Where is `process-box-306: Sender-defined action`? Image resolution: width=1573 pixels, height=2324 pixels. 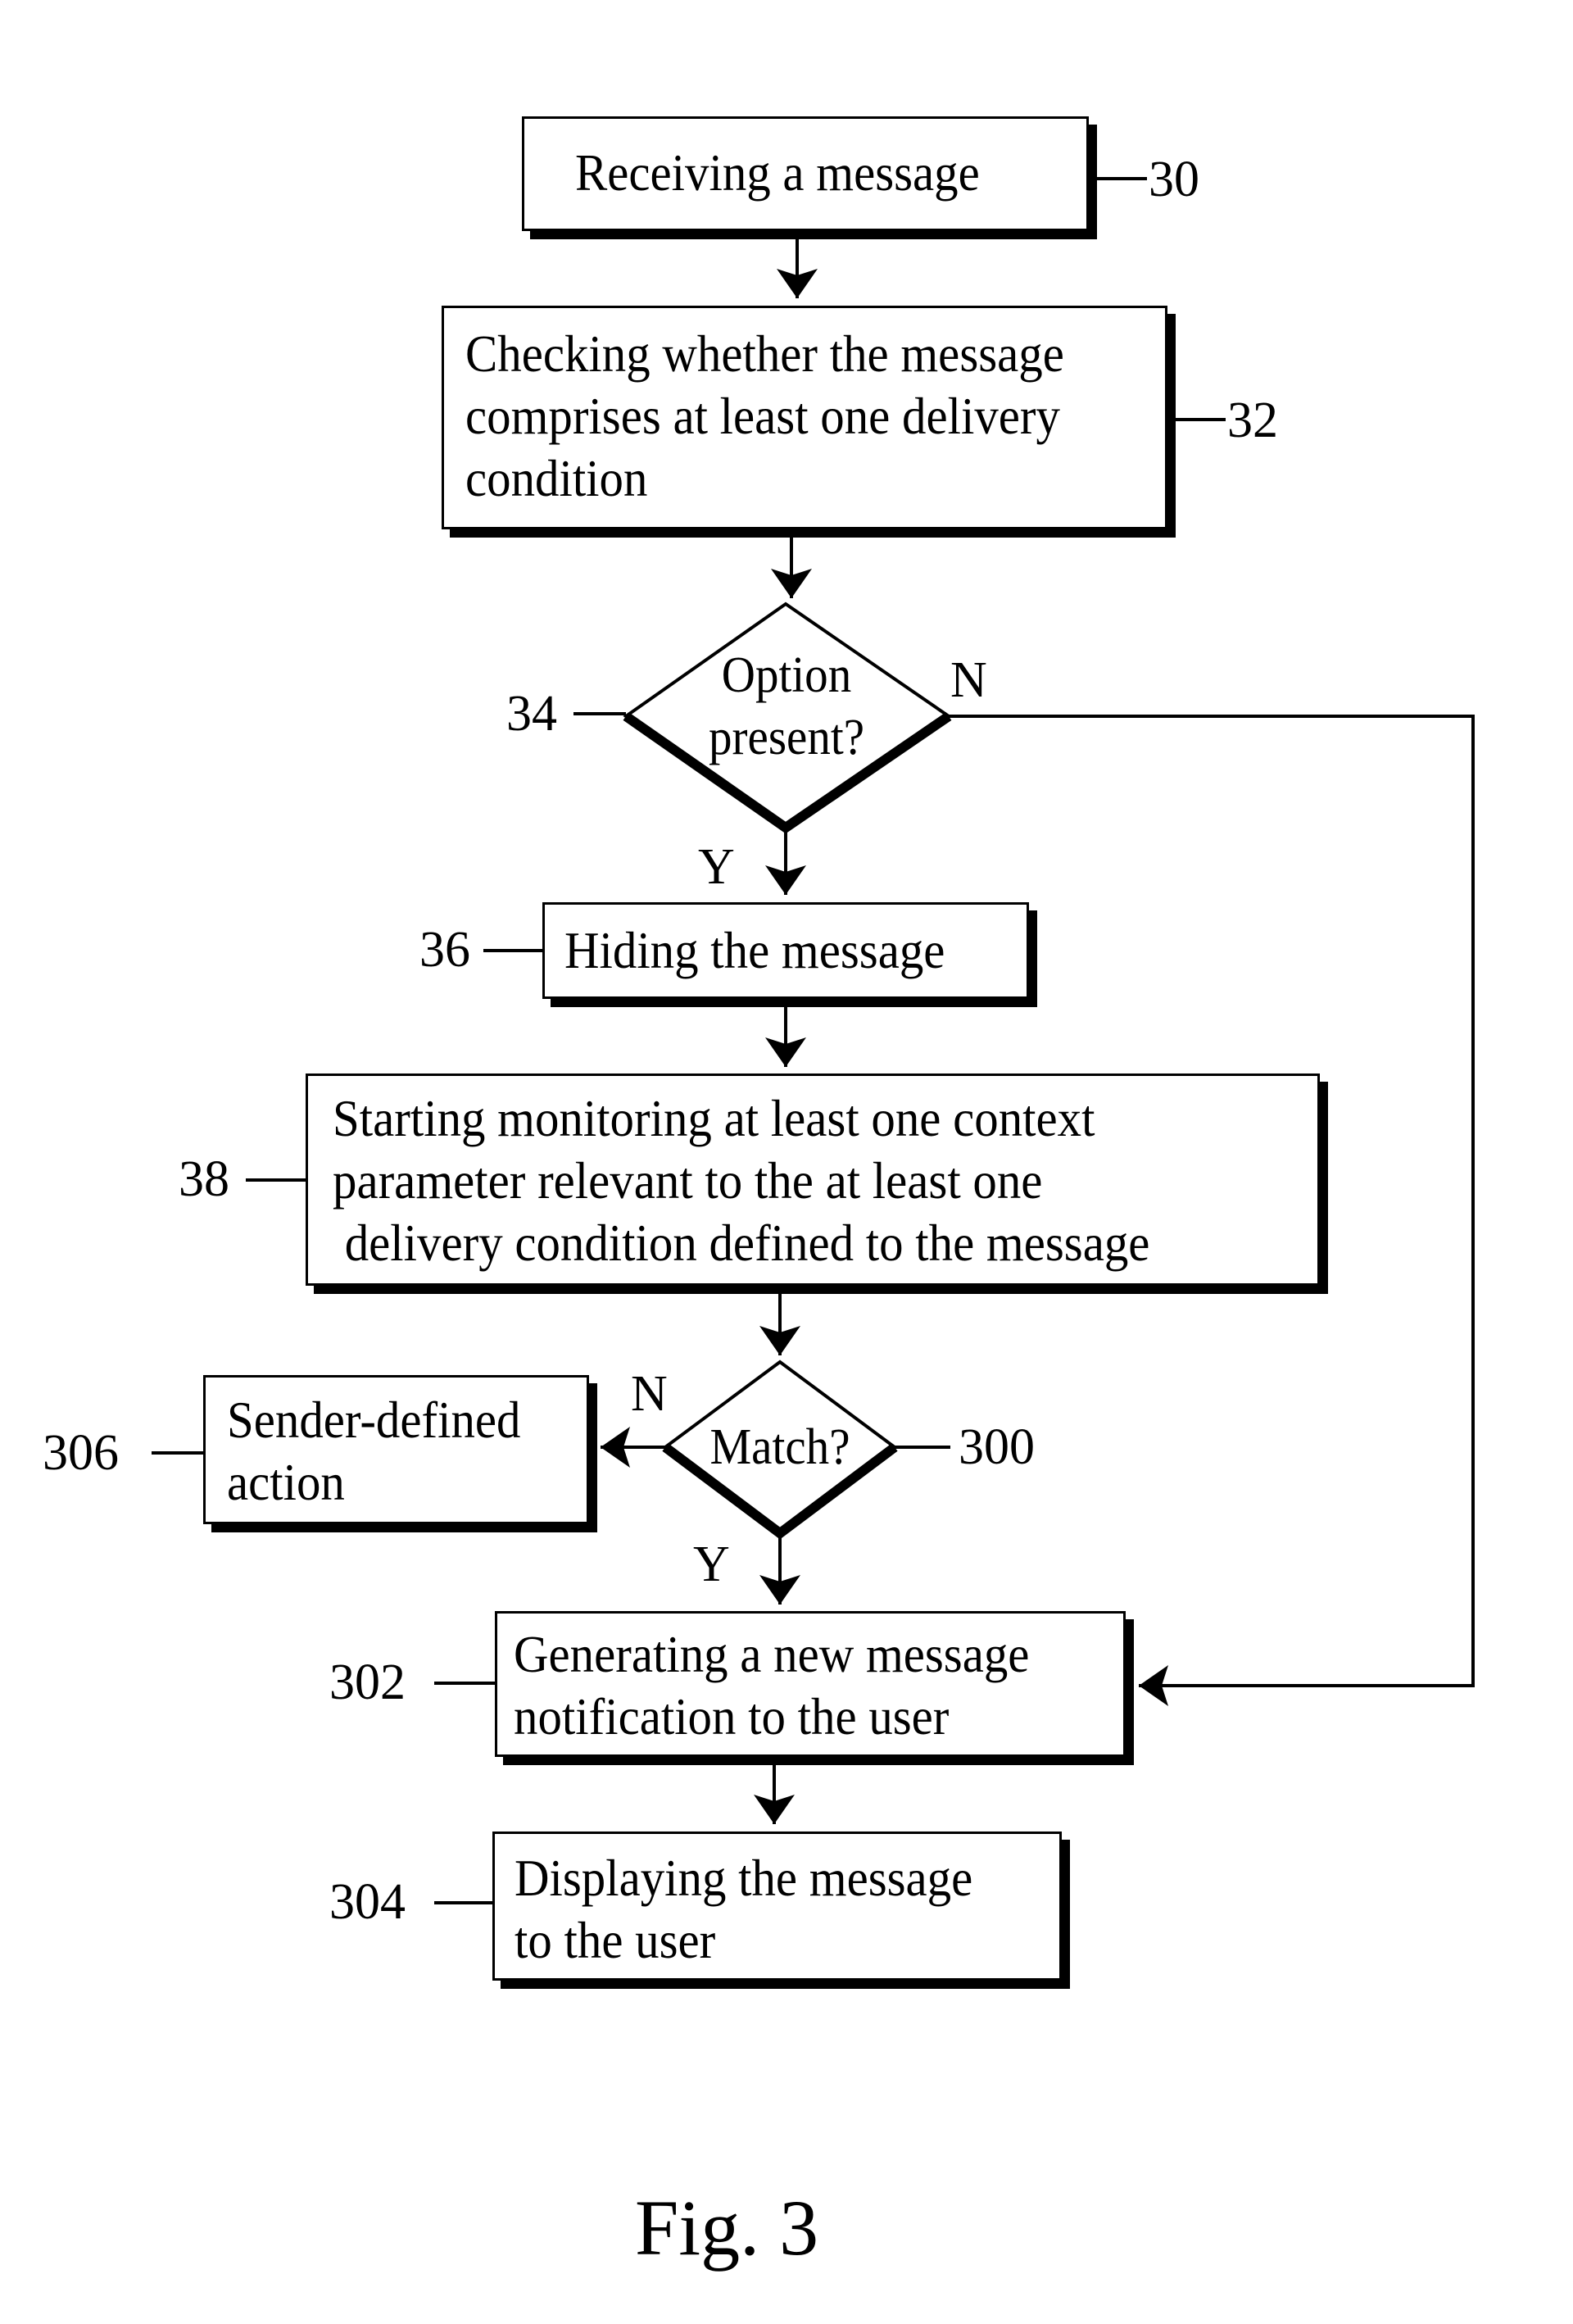 process-box-306: Sender-defined action is located at coordinates (396, 1449).